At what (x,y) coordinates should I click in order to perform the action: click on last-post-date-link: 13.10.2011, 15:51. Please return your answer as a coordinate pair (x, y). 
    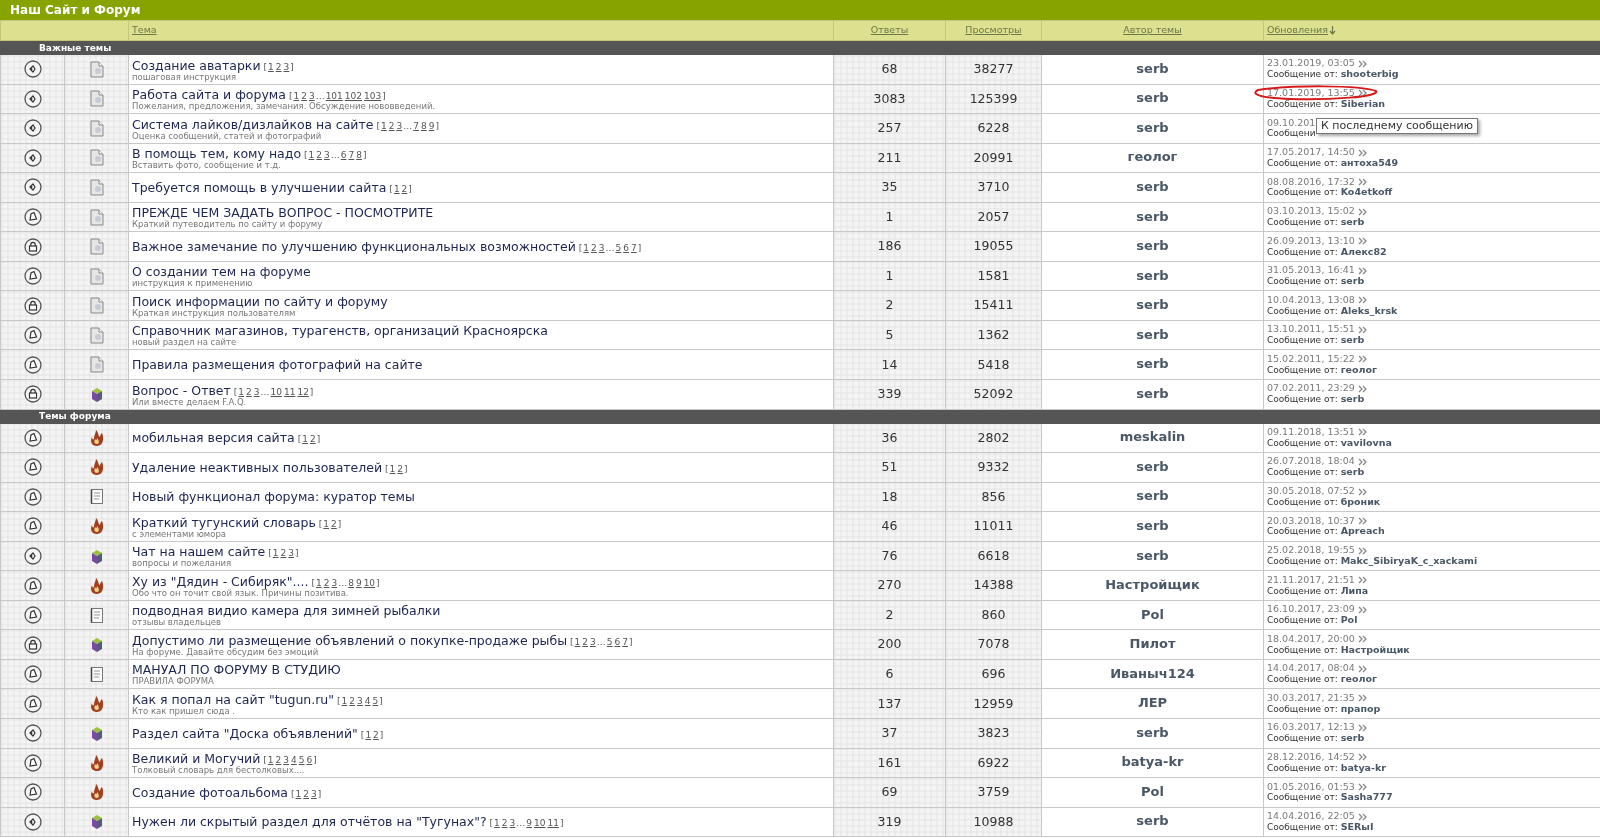
    Looking at the image, I should click on (1311, 329).